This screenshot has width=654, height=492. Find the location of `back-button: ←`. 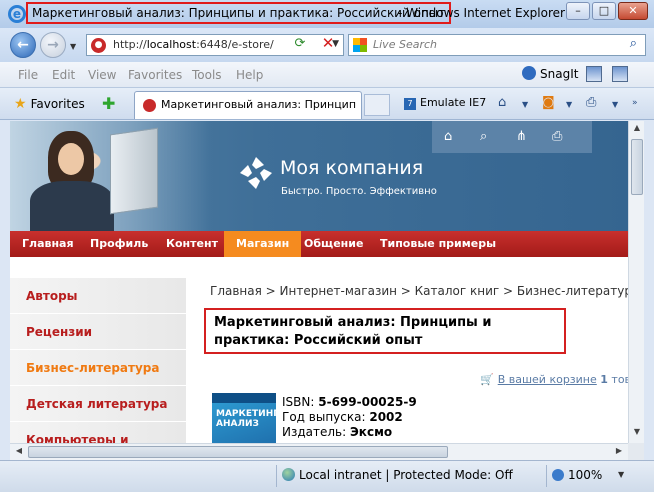

back-button: ← is located at coordinates (23, 45).